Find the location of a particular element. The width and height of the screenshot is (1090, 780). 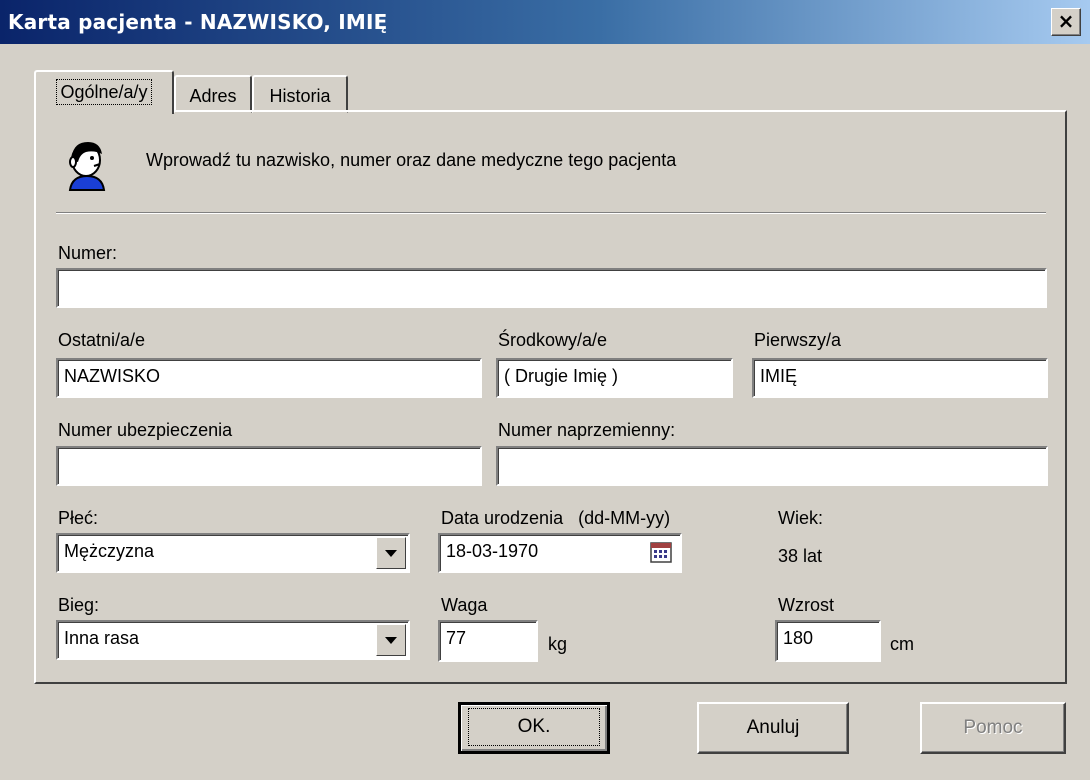

birth-date-input: 18-03-1970 is located at coordinates (560, 553).